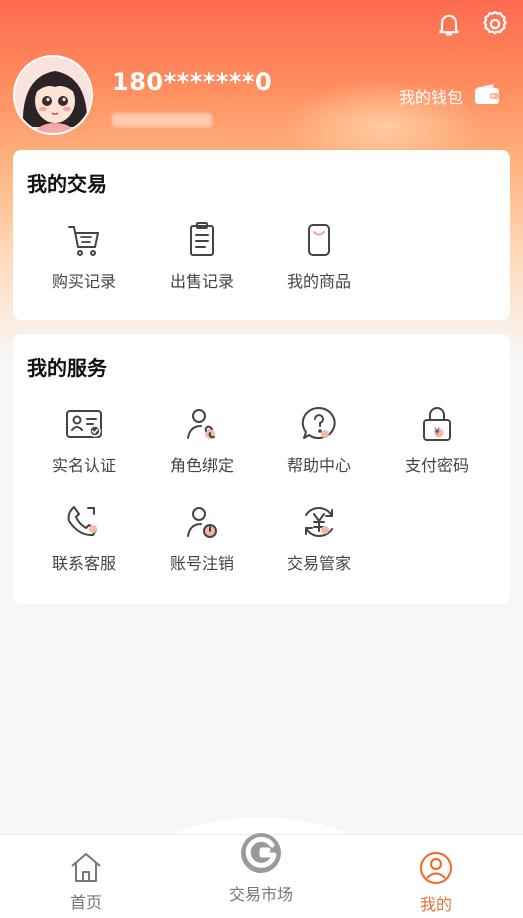 The image size is (523, 918). Describe the element at coordinates (487, 96) in the screenshot. I see `wallet-icon` at that location.